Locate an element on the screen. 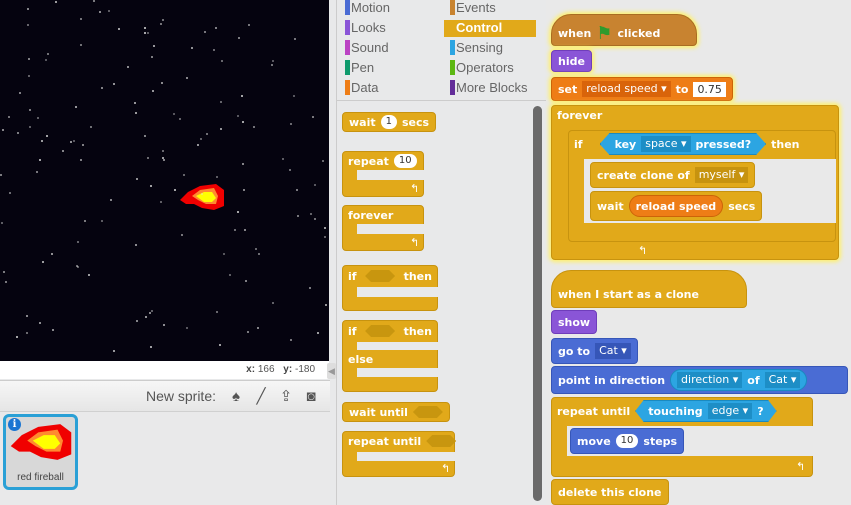 The width and height of the screenshot is (851, 505). move-steps-block: move 10 steps is located at coordinates (627, 441).